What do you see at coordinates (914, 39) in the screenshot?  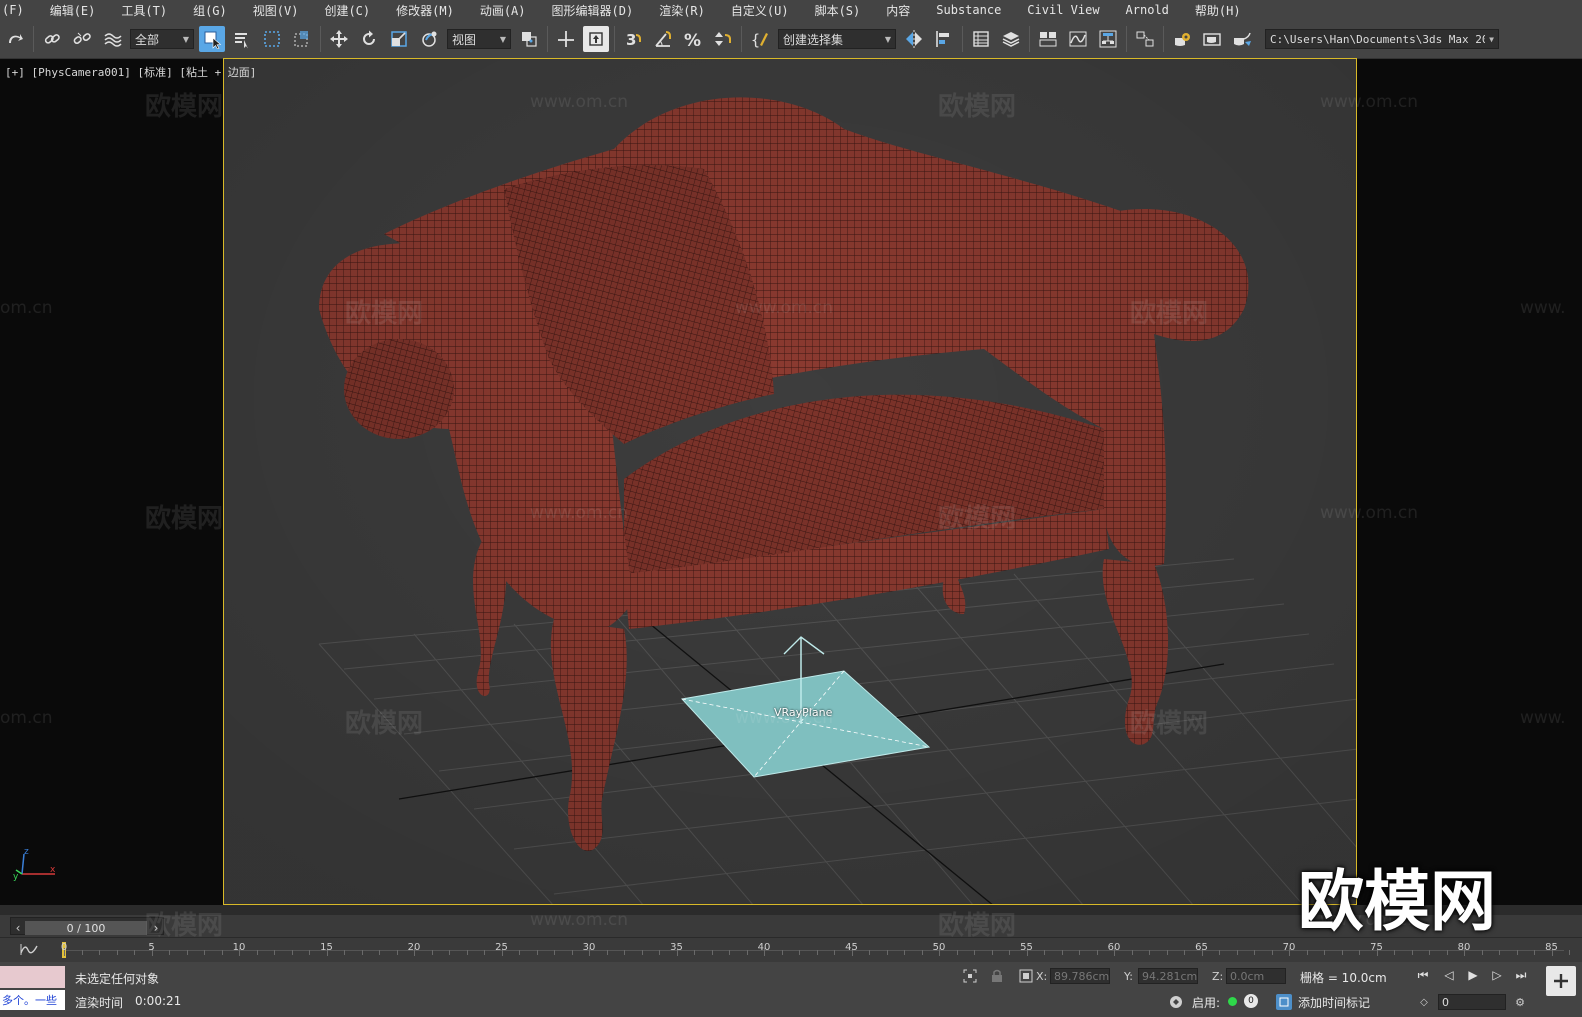 I see `mirror-icon` at bounding box center [914, 39].